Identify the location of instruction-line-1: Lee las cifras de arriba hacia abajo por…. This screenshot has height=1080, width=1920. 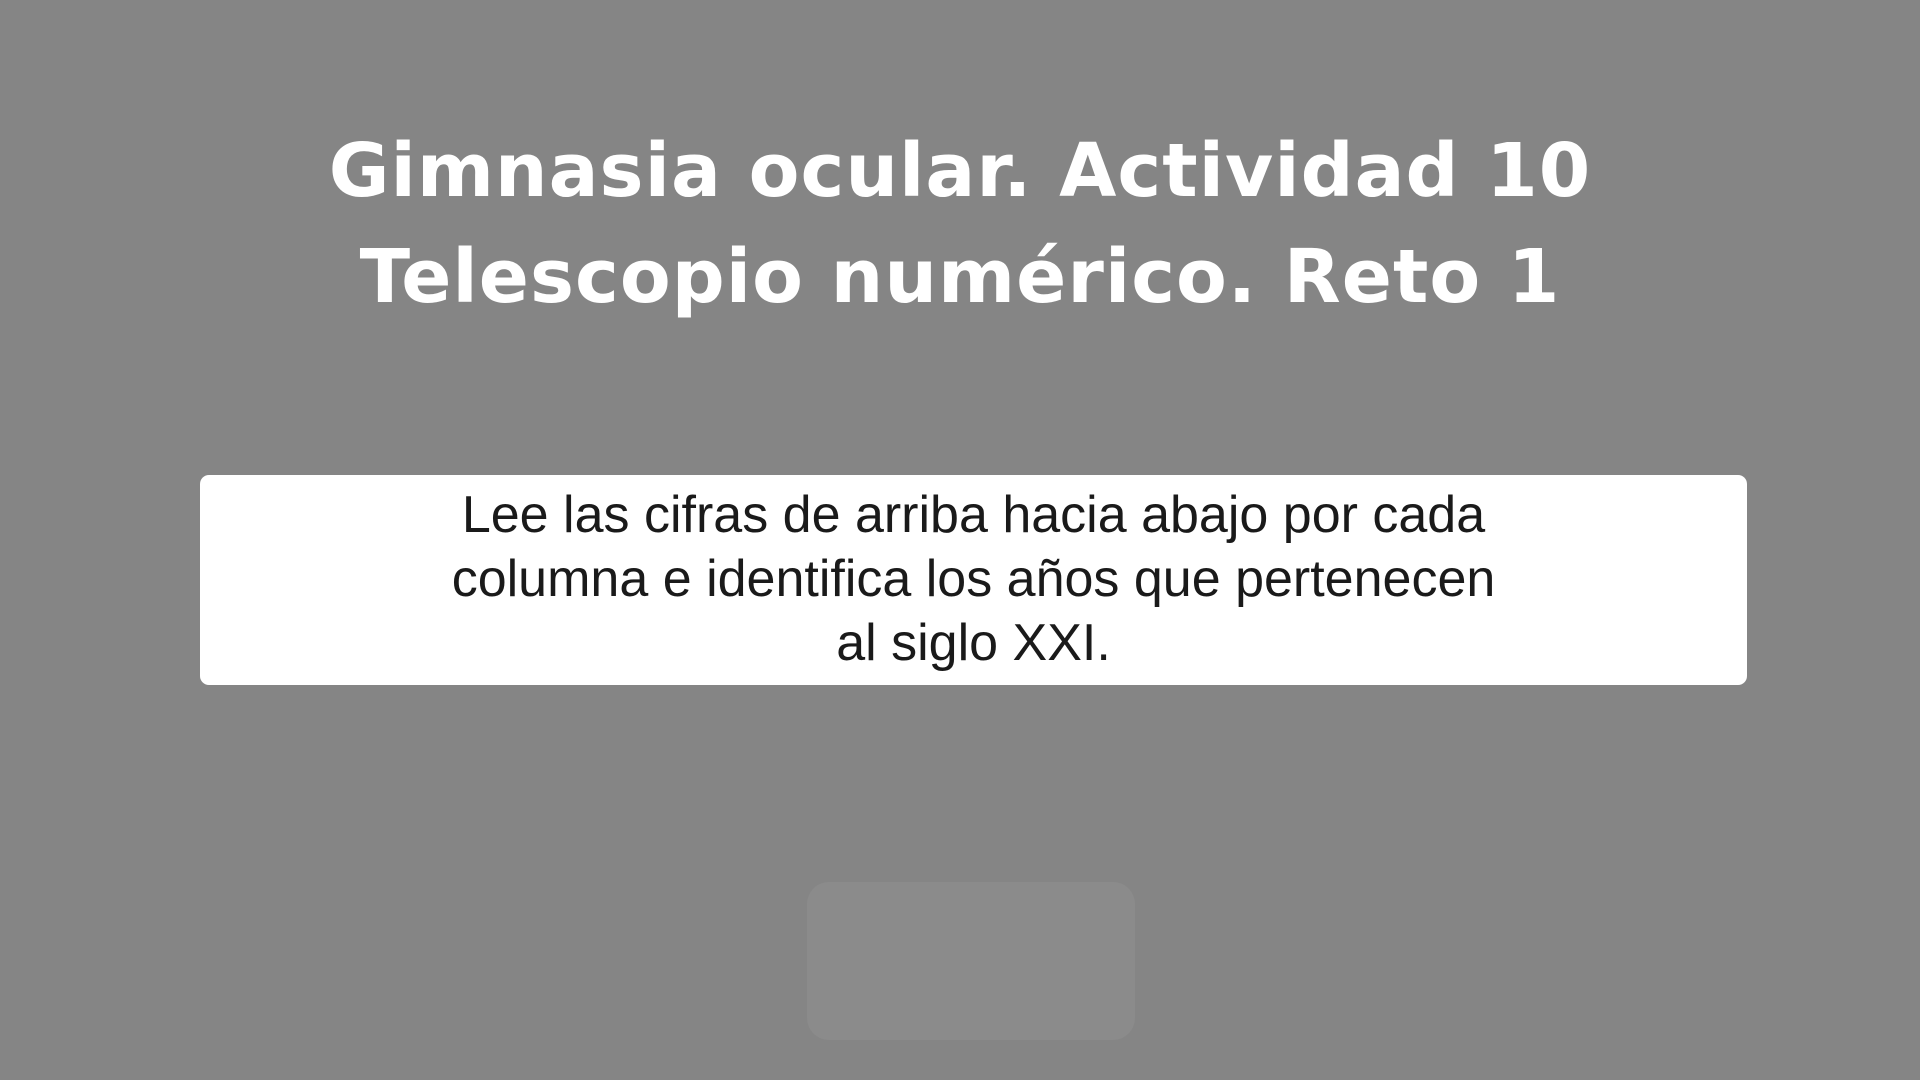
(973, 515).